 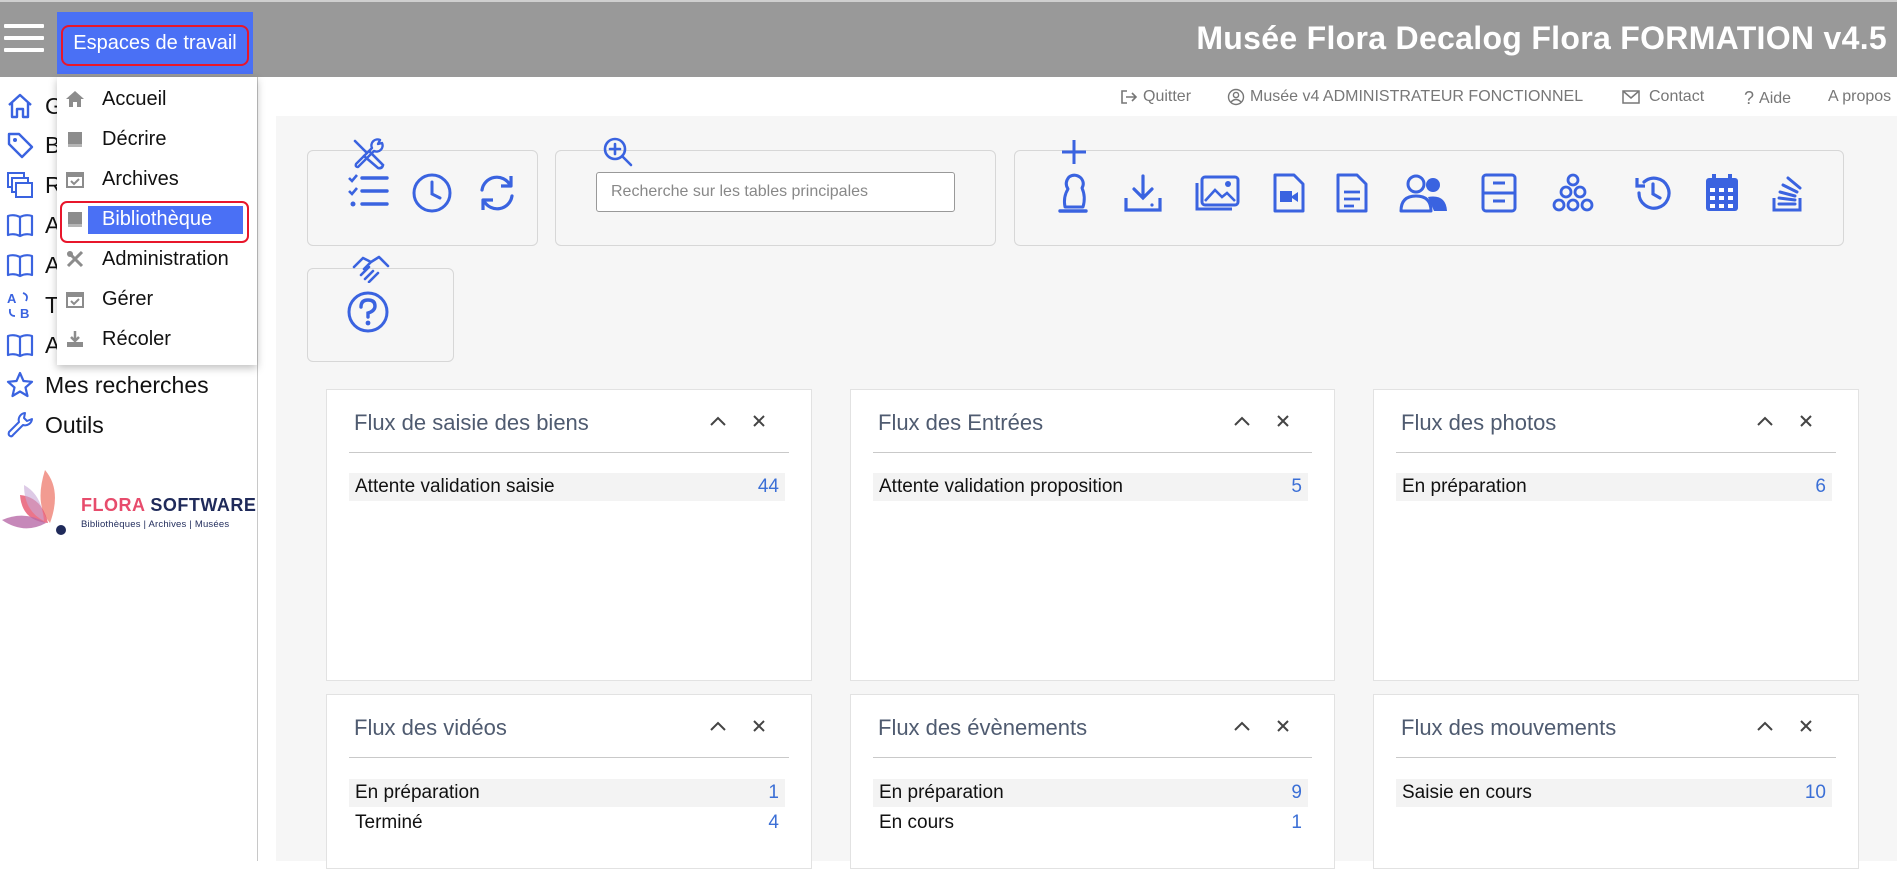 I want to click on refresh-icon, so click(x=497, y=193).